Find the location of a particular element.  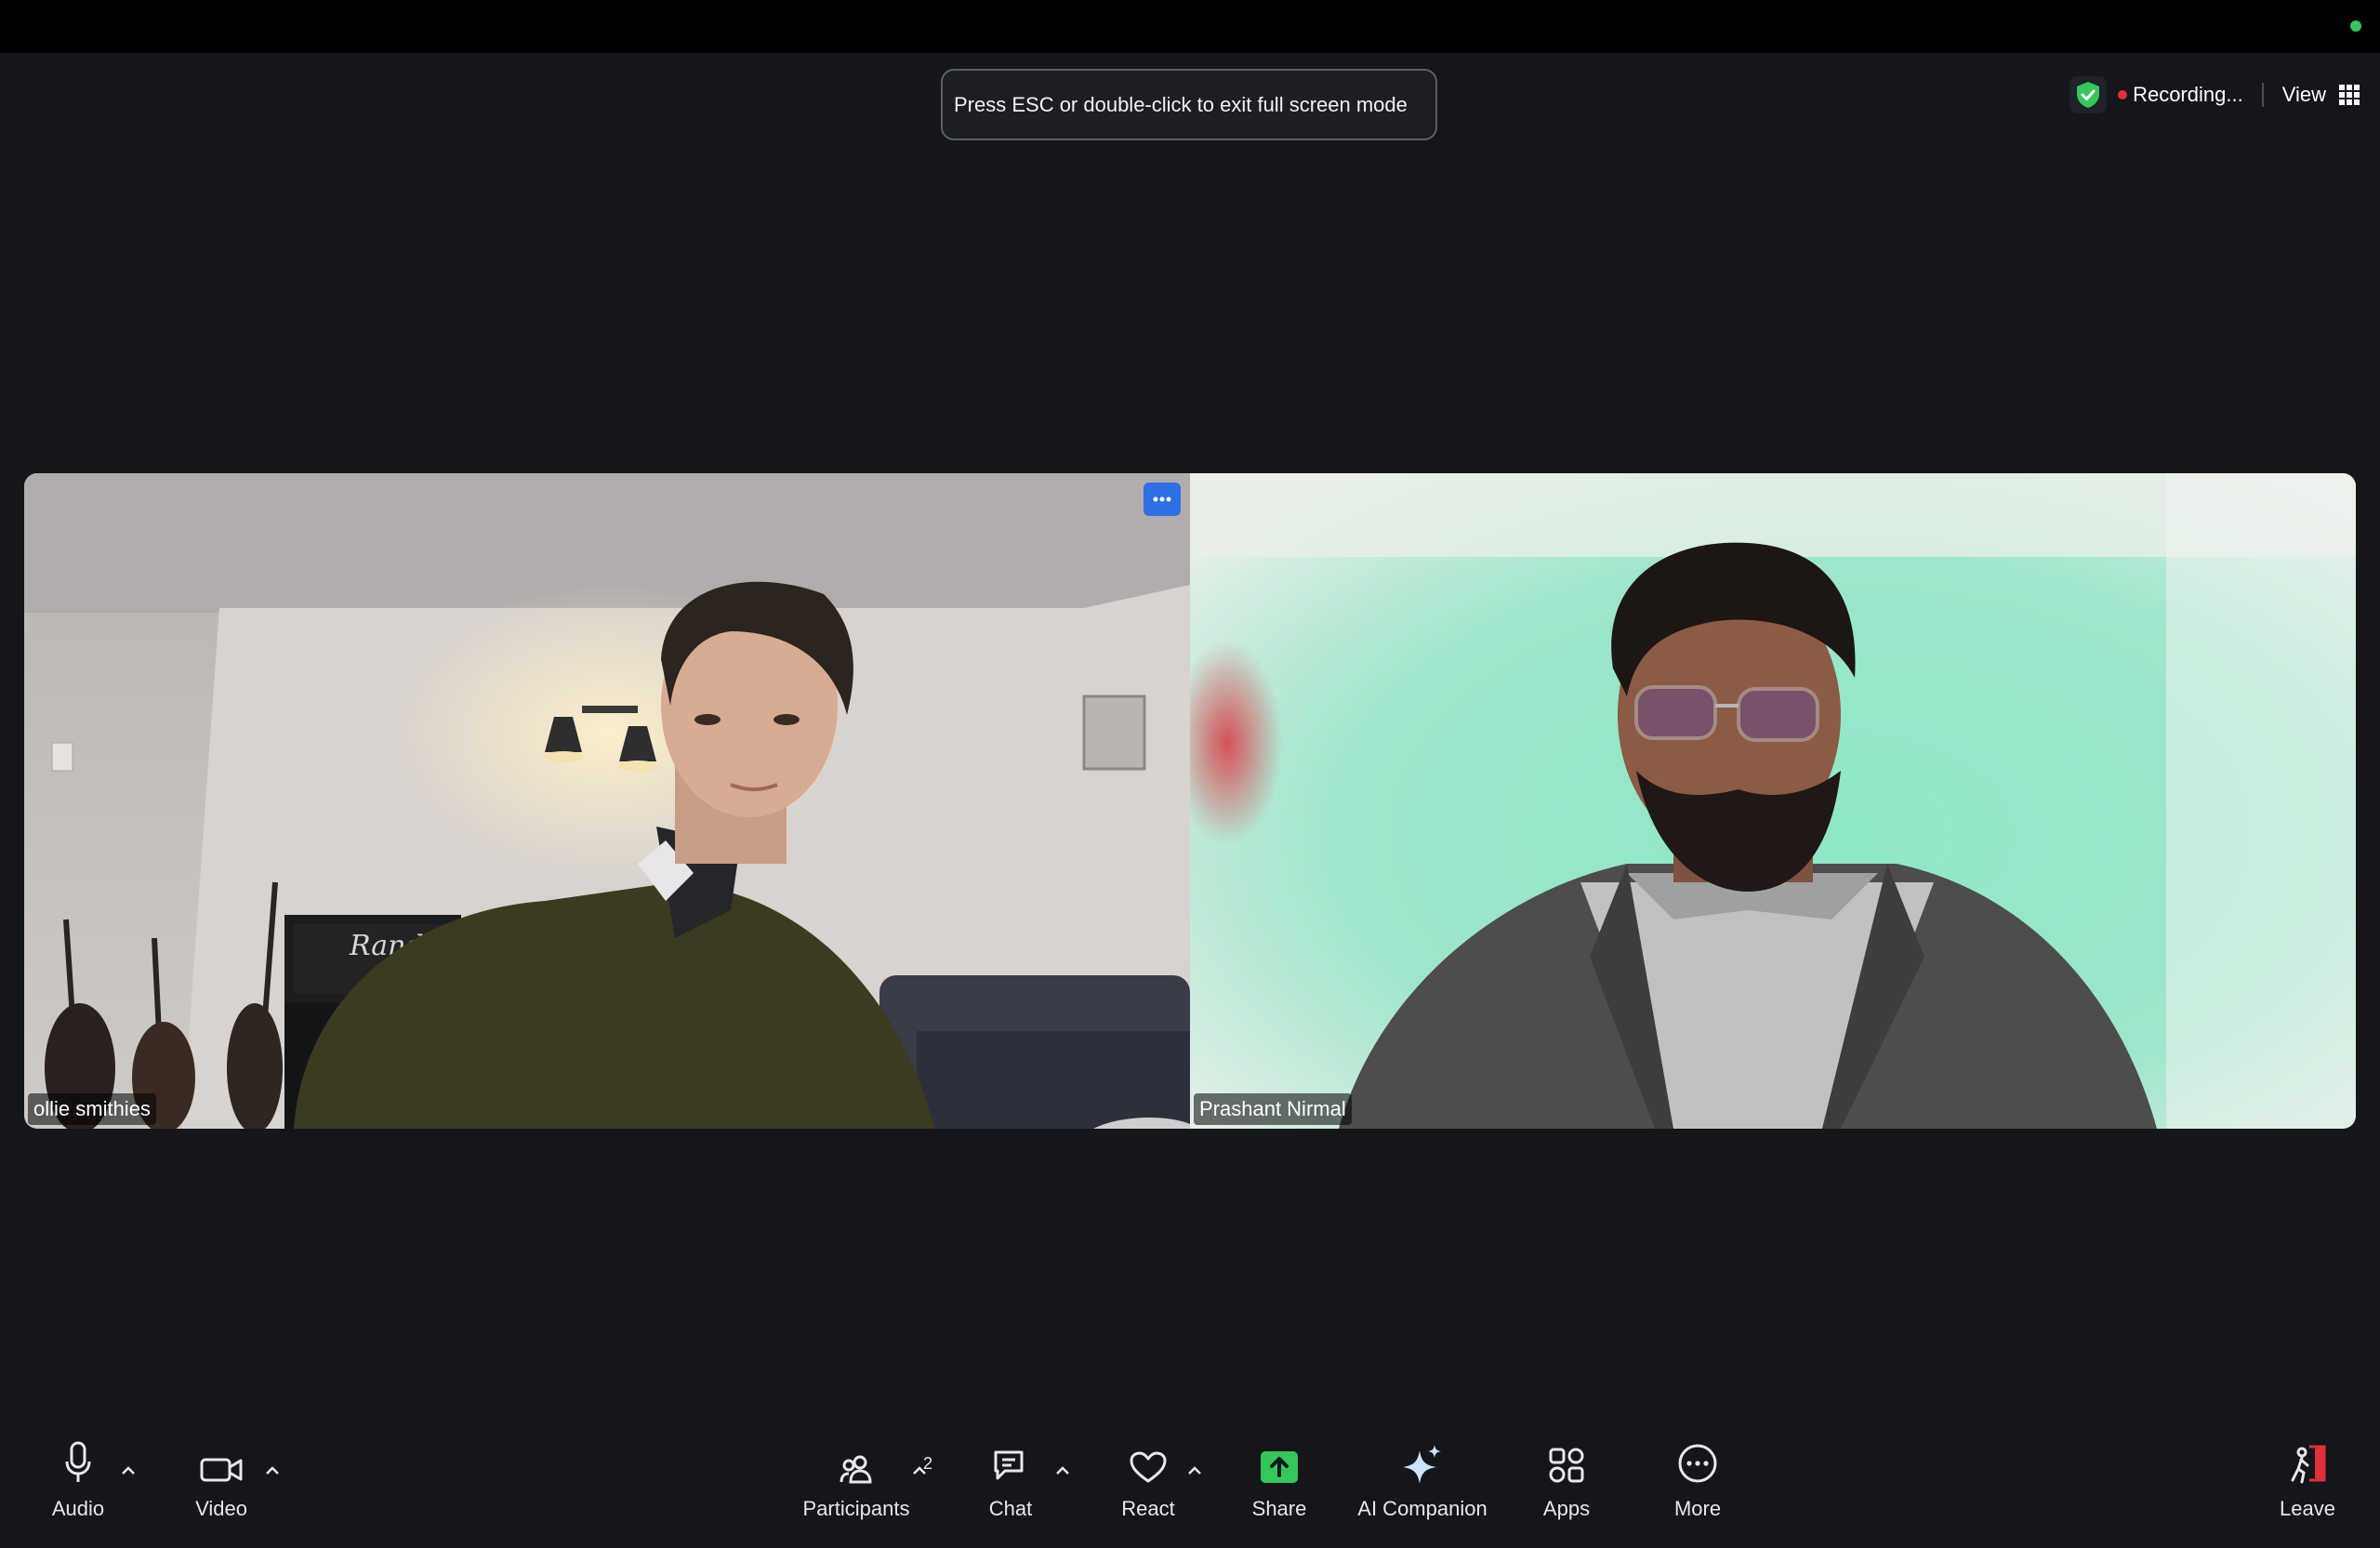

view-button: View is located at coordinates (2321, 95).